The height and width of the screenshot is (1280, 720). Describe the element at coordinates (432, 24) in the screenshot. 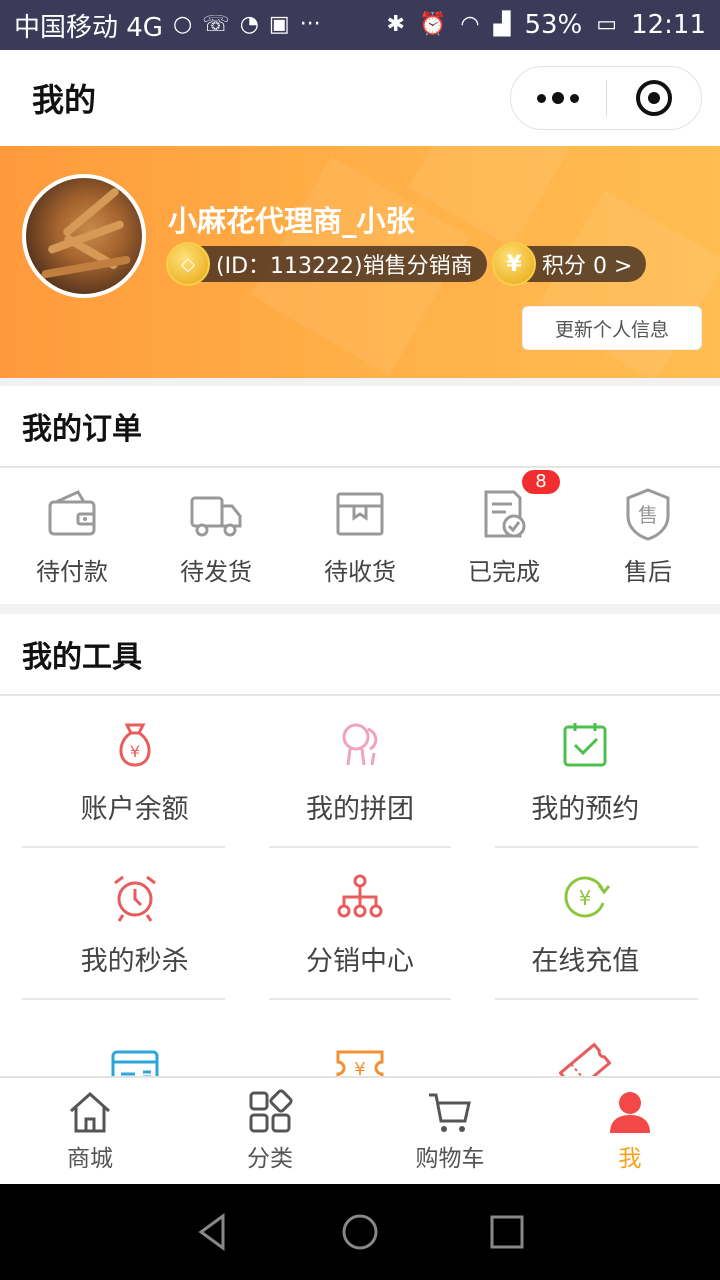

I see `alarm-icon: ⏰` at that location.